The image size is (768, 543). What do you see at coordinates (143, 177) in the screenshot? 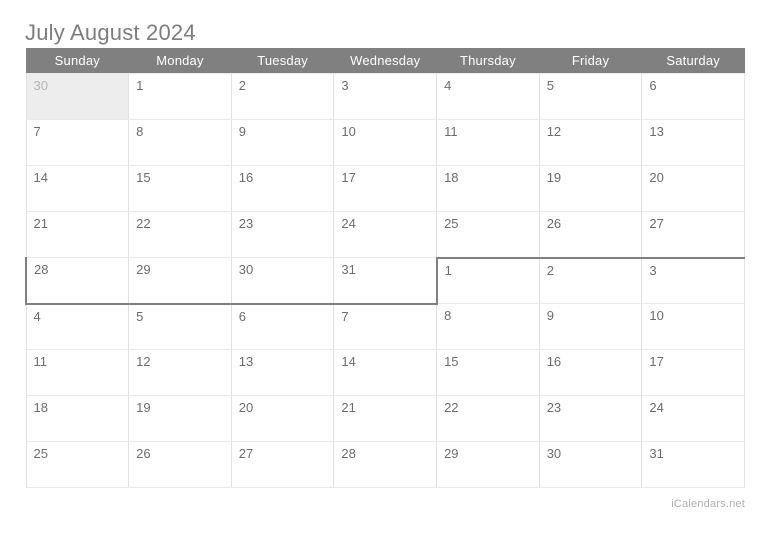
I see `day-number: 15` at bounding box center [143, 177].